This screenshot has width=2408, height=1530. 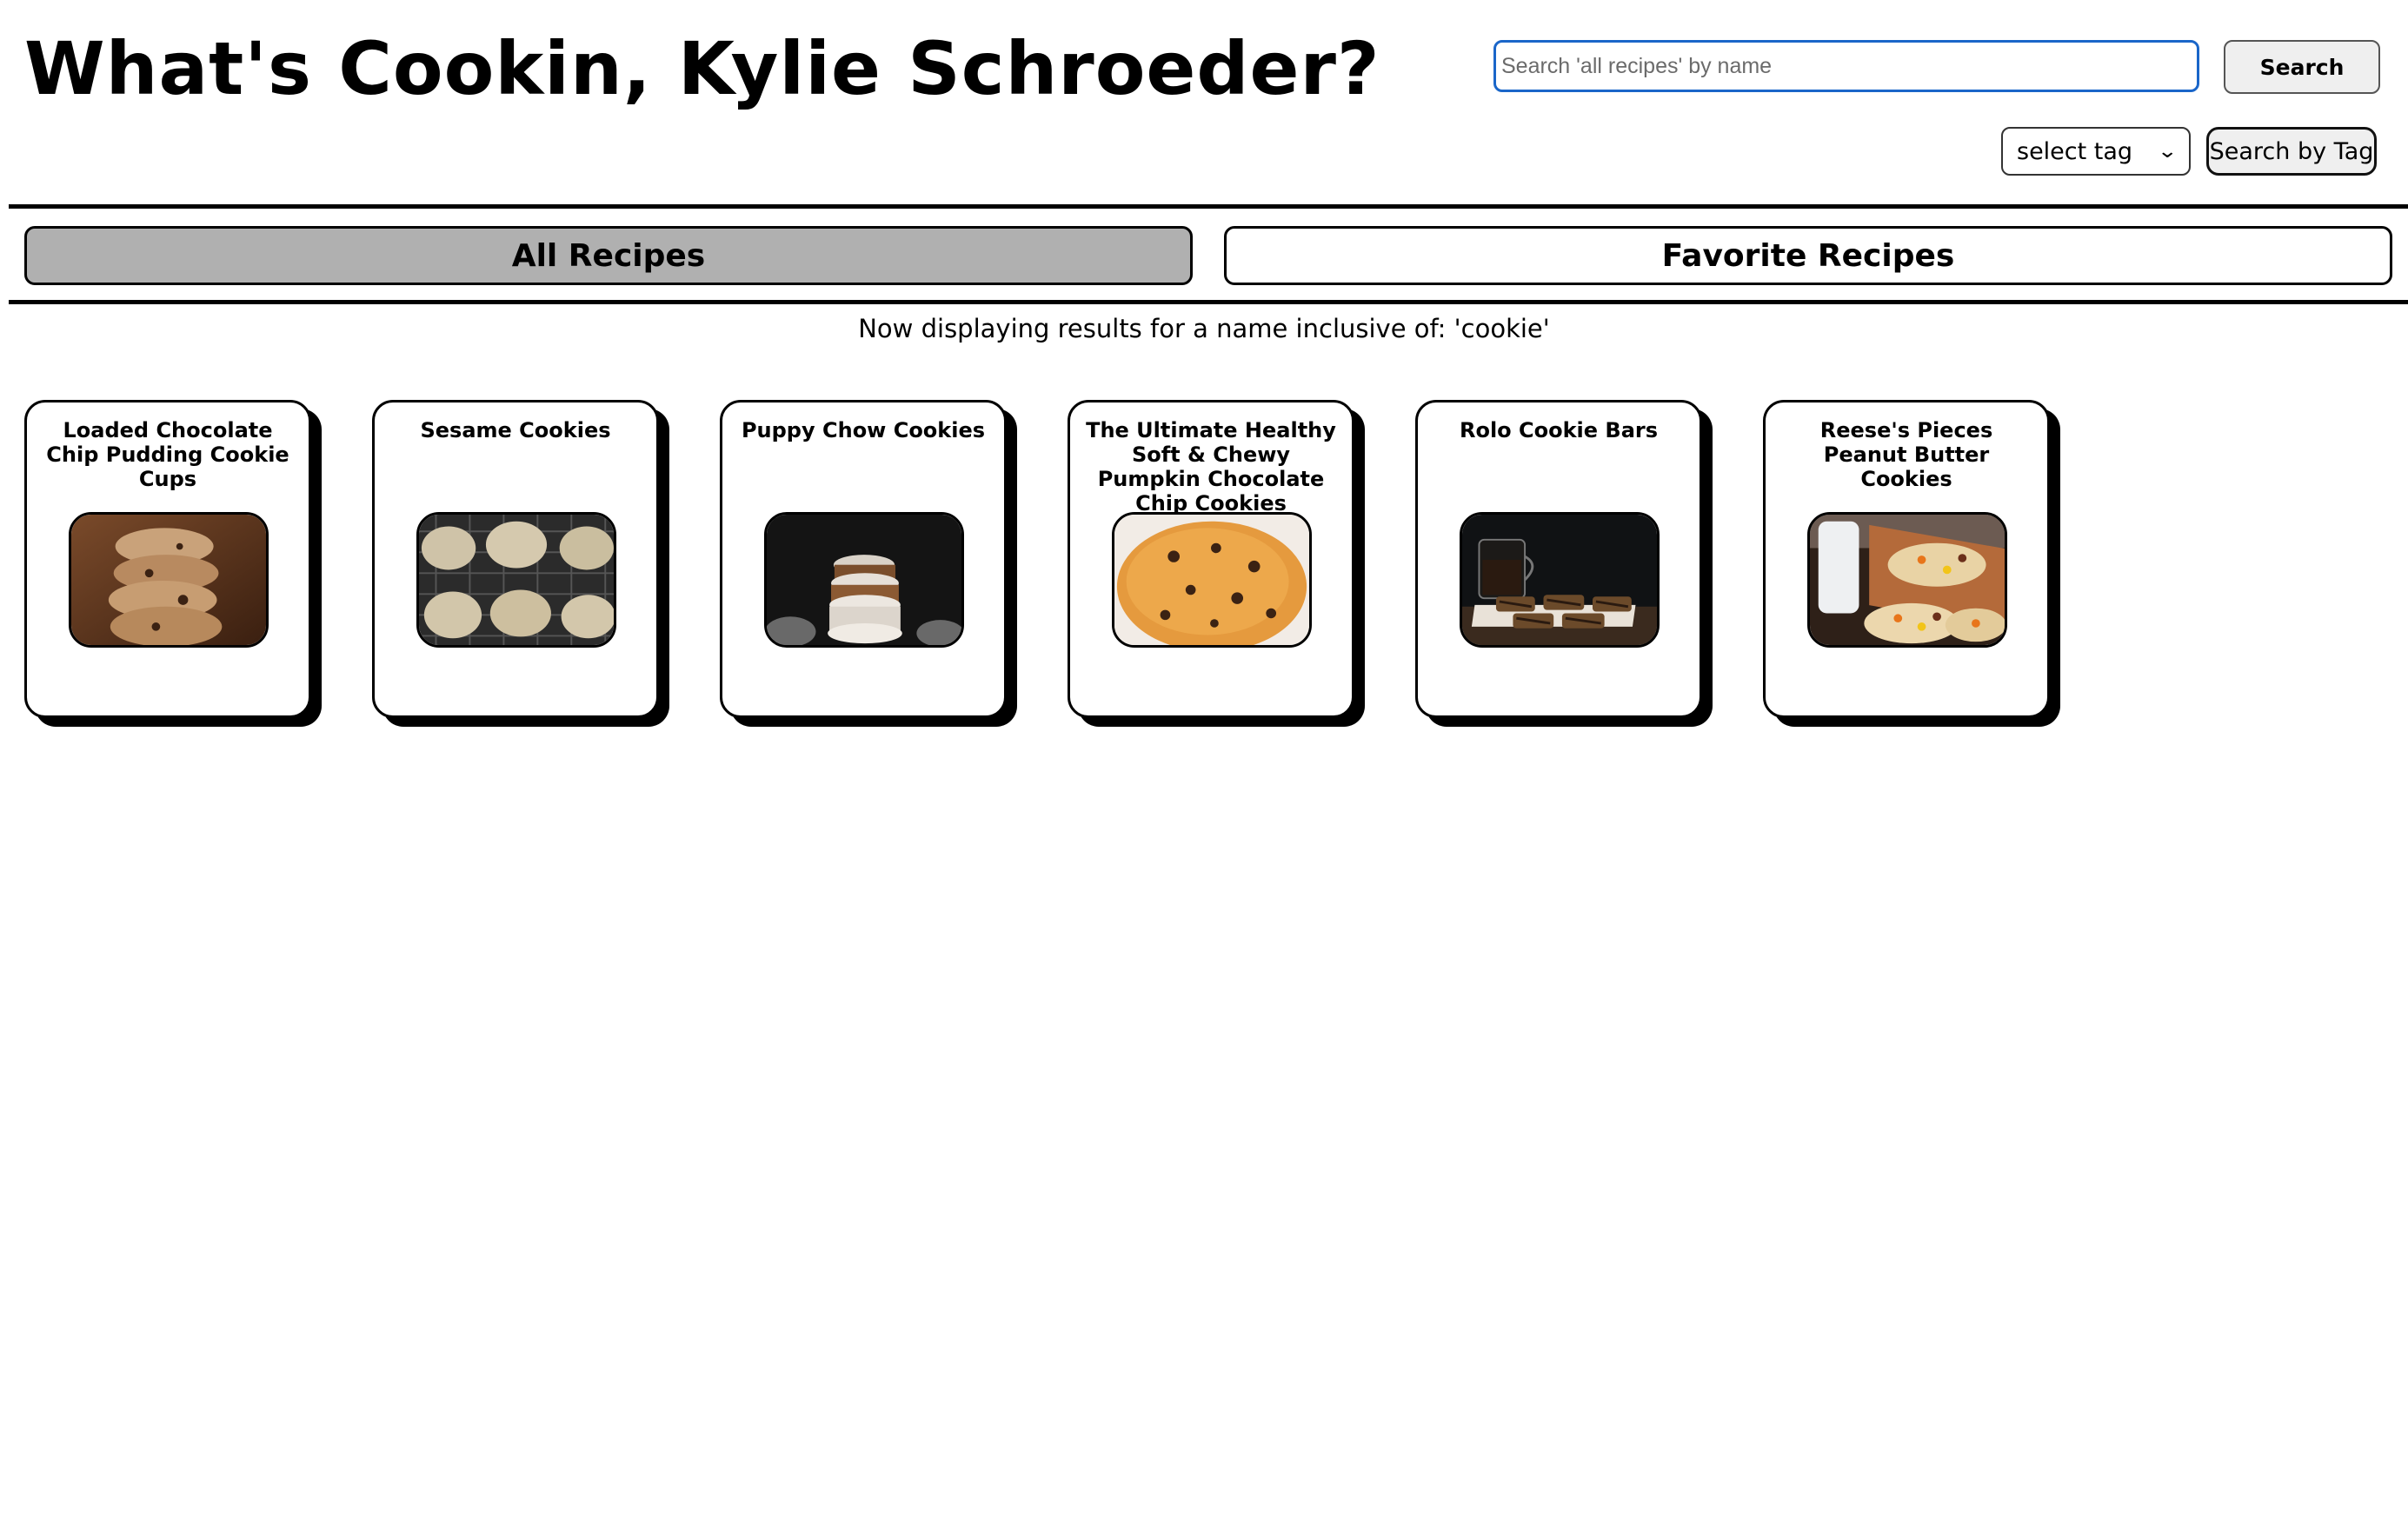 What do you see at coordinates (1808, 255) in the screenshot?
I see `tab-favorite-recipes: Favorite Recipes` at bounding box center [1808, 255].